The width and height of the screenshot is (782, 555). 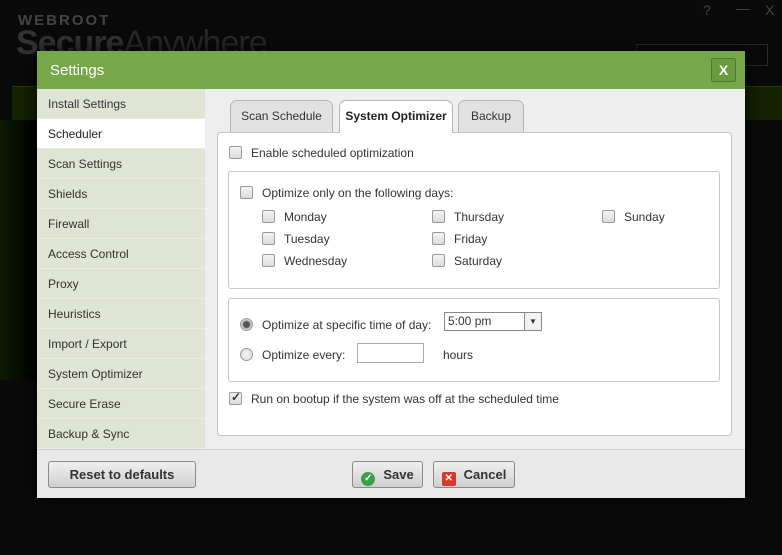 I want to click on optimize-days-label: Optimize only on the following days:, so click(x=358, y=193).